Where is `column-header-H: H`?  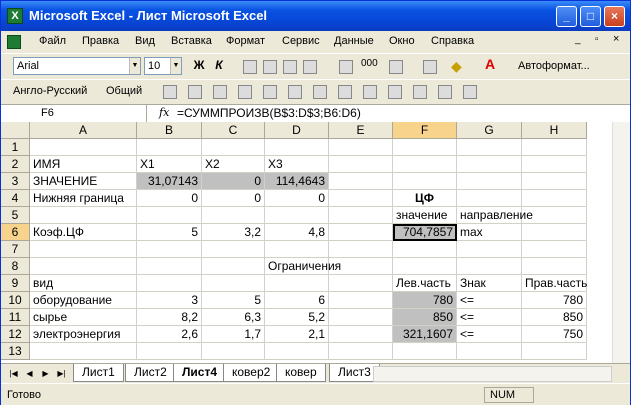 column-header-H: H is located at coordinates (554, 130).